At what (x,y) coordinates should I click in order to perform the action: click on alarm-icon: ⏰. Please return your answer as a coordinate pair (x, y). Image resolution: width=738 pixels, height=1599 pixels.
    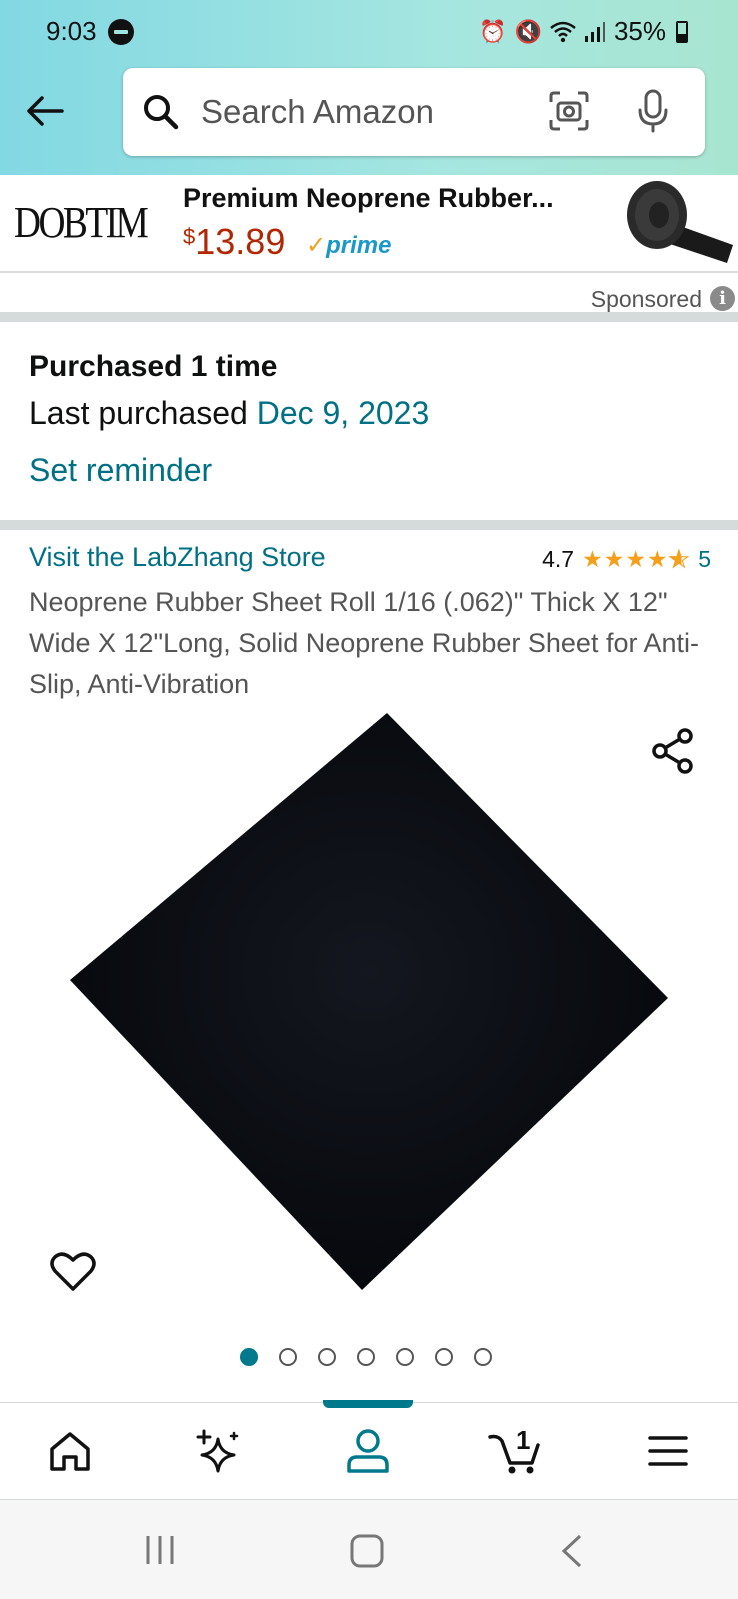
    Looking at the image, I should click on (493, 31).